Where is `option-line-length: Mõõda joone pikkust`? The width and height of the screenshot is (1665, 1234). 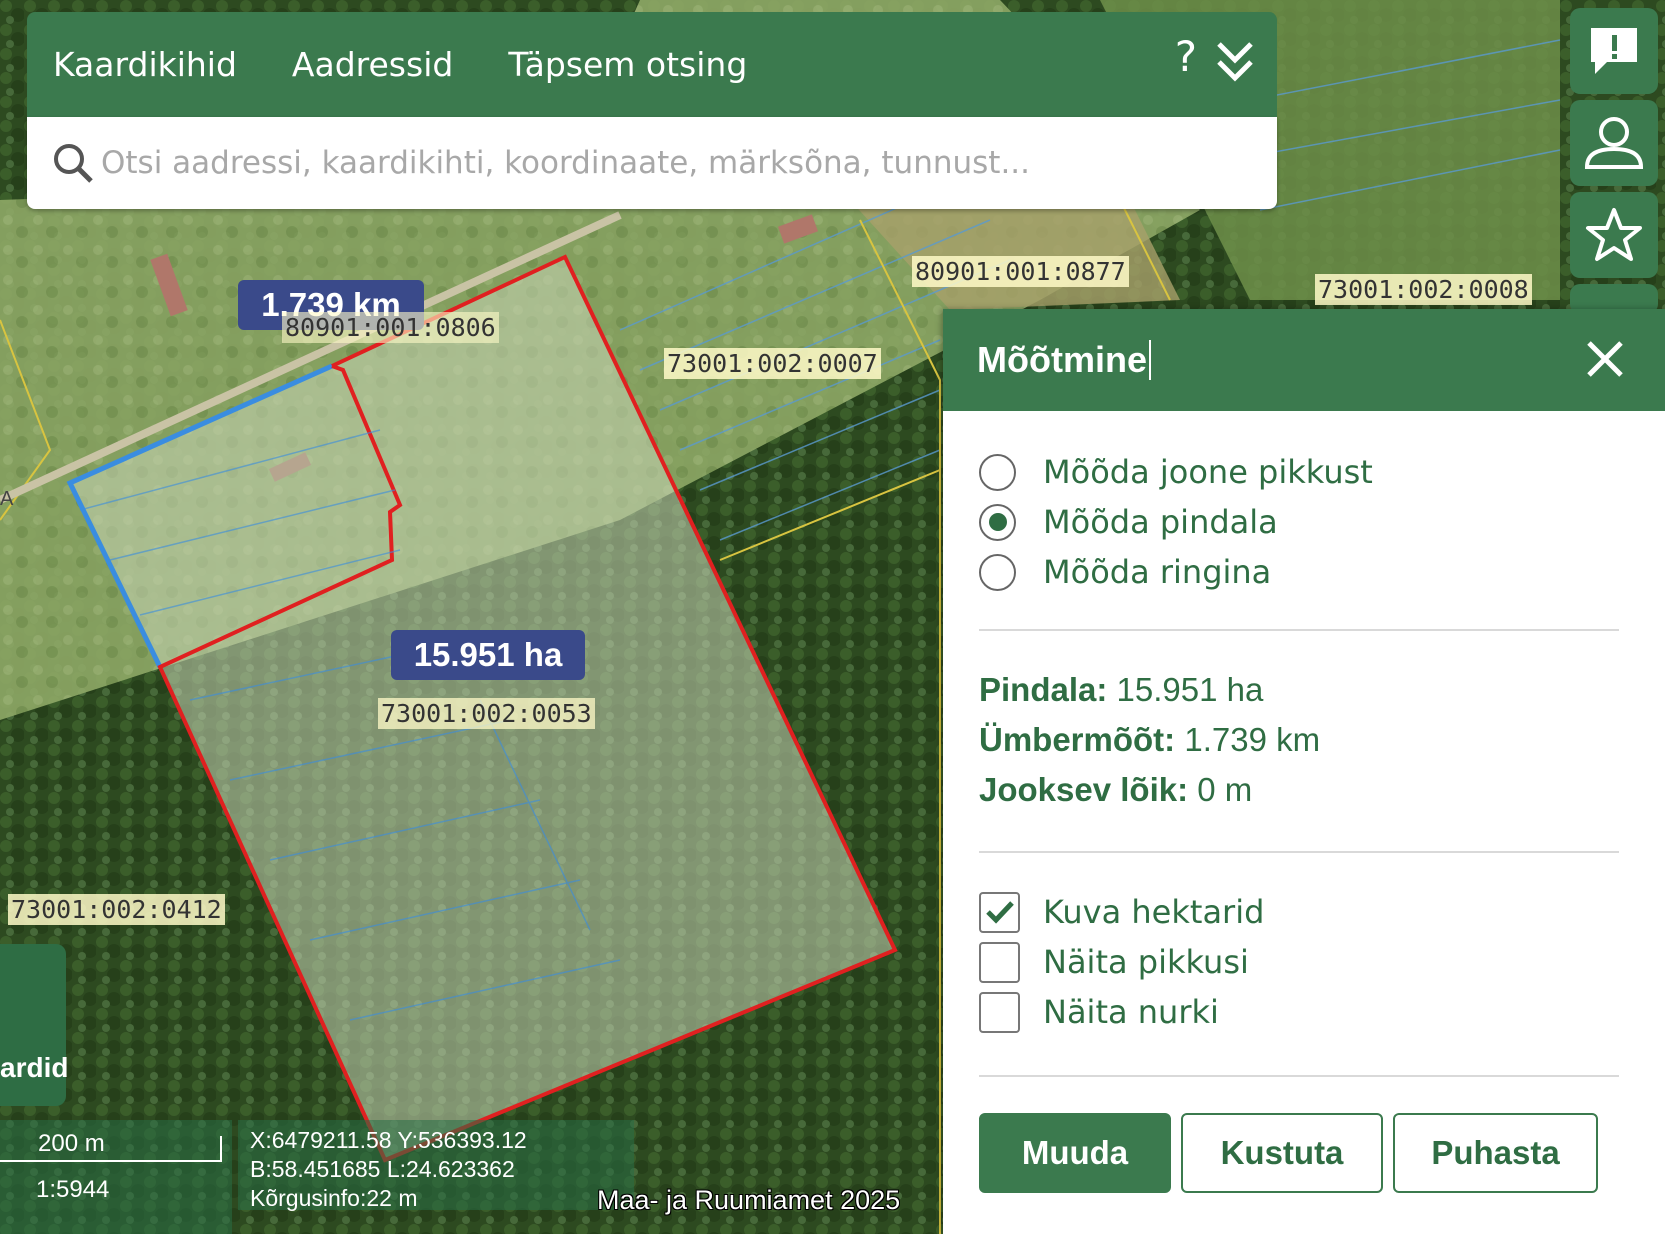
option-line-length: Mõõda joone pikkust is located at coordinates (1322, 472).